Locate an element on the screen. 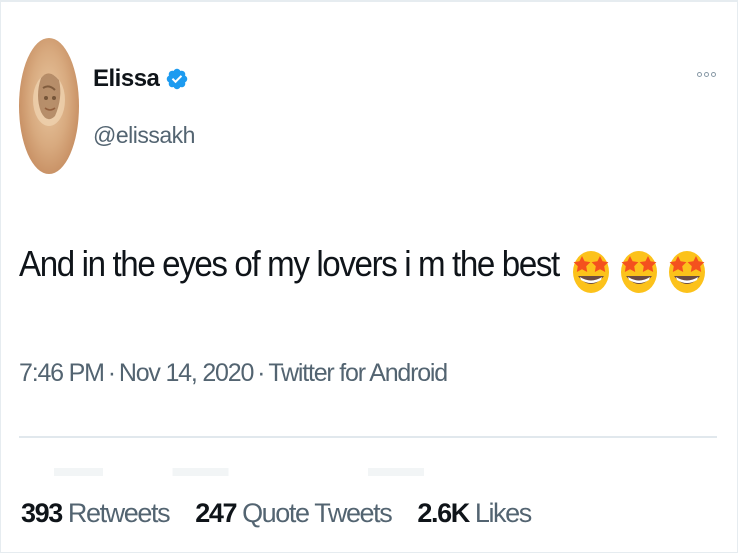 Image resolution: width=740 pixels, height=555 pixels. quote-tweets-label: Quote Tweets is located at coordinates (317, 513).